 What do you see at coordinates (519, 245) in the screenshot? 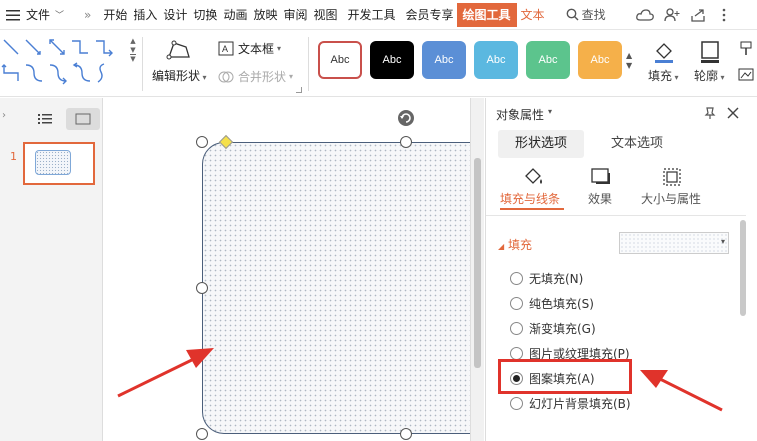
I see `fill-section-label: 填充` at bounding box center [519, 245].